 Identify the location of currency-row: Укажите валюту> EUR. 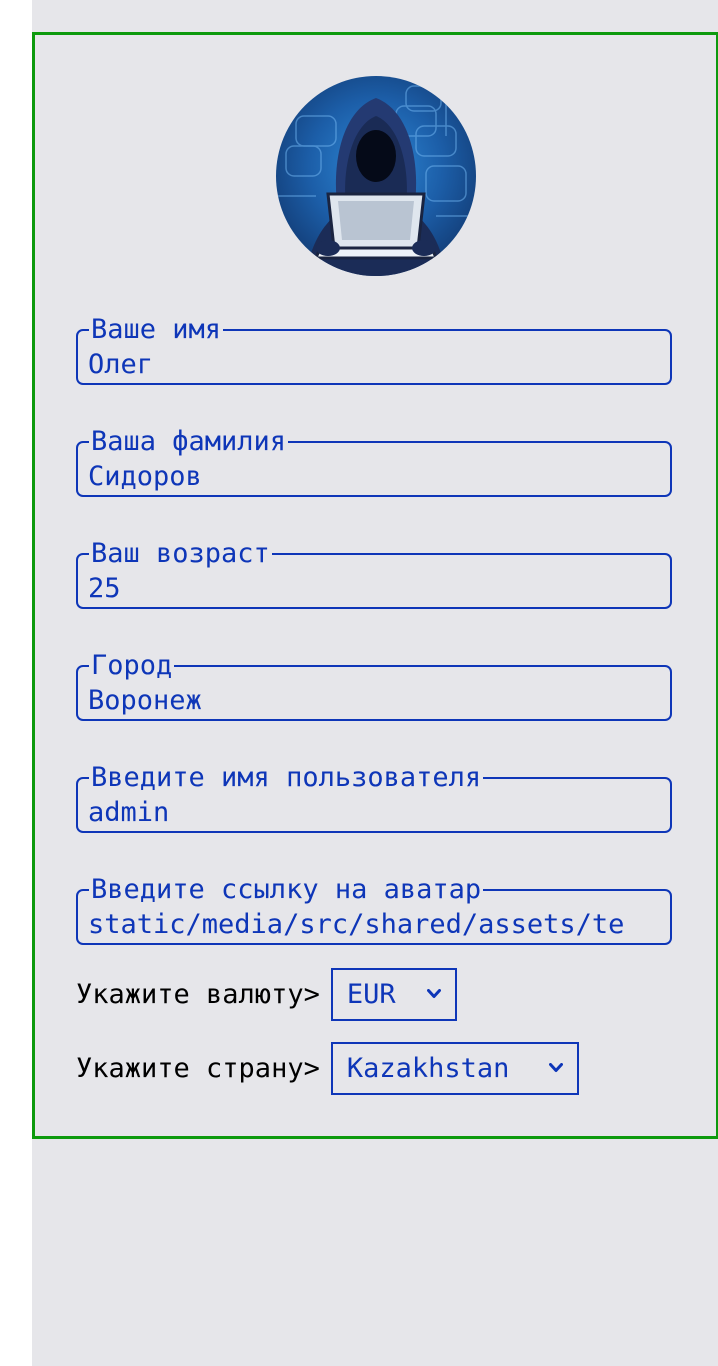
(266, 994).